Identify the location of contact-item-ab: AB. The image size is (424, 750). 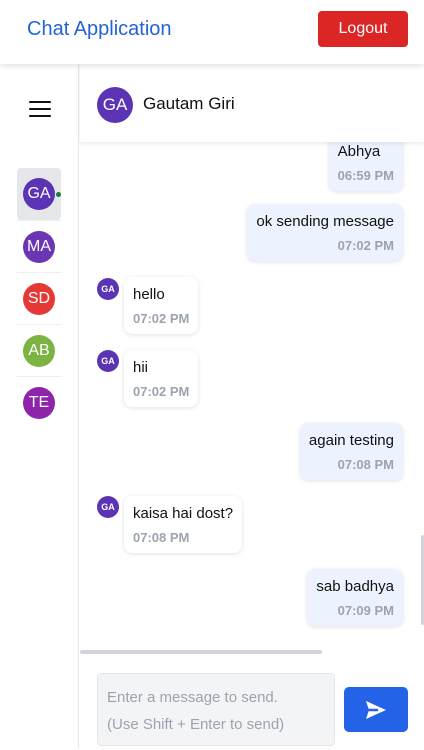
(39, 350).